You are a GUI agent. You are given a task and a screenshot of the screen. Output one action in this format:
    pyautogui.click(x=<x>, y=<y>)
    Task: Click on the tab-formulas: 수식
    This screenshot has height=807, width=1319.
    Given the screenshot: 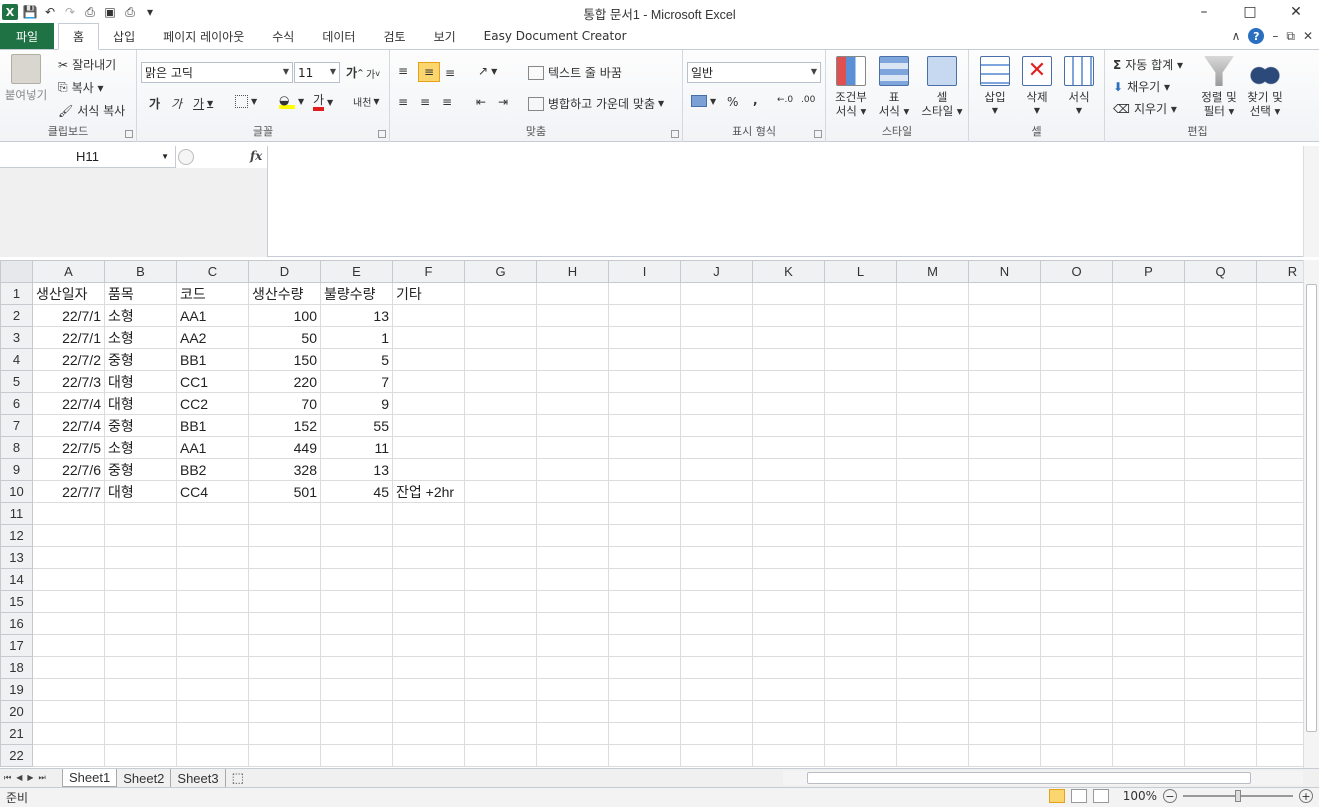 What is the action you would take?
    pyautogui.click(x=283, y=36)
    